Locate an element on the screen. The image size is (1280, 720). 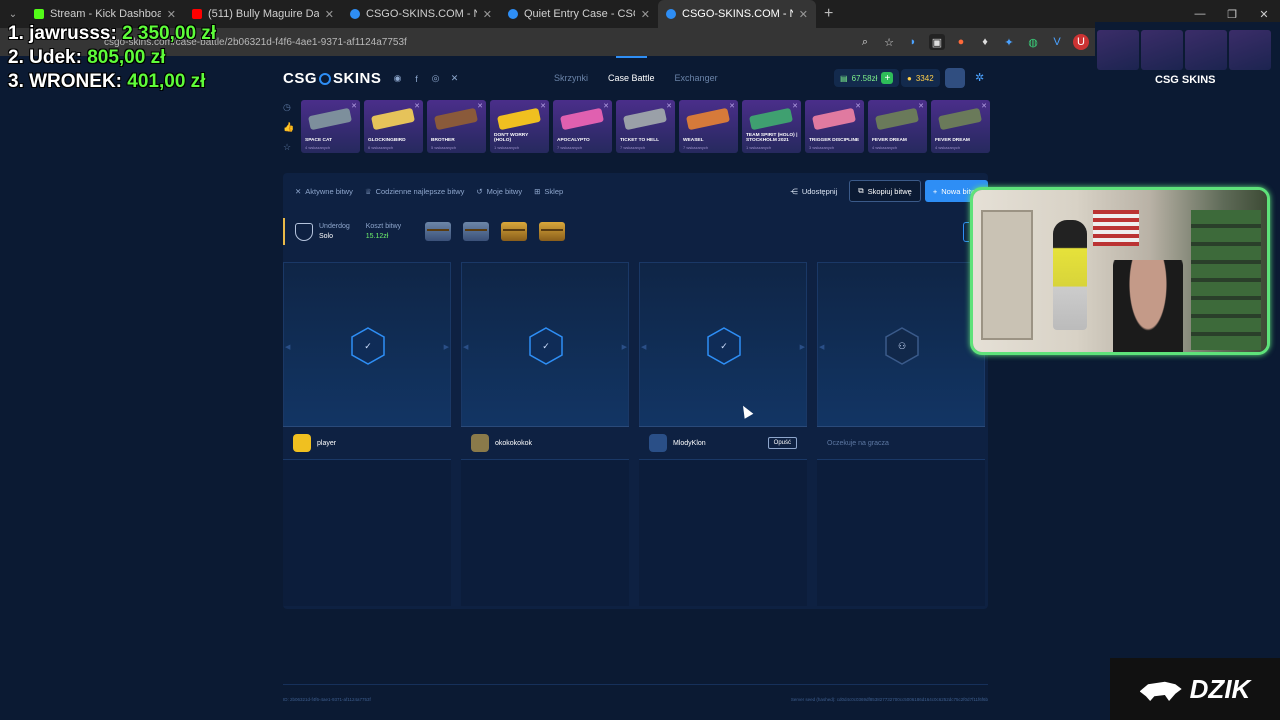
coins-badge: ● 3342 is located at coordinates (920, 78).